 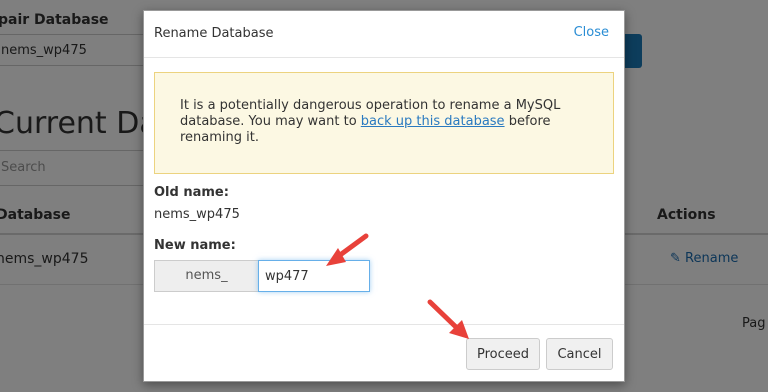 I want to click on dialog-header: Rename Database Close, so click(x=384, y=34).